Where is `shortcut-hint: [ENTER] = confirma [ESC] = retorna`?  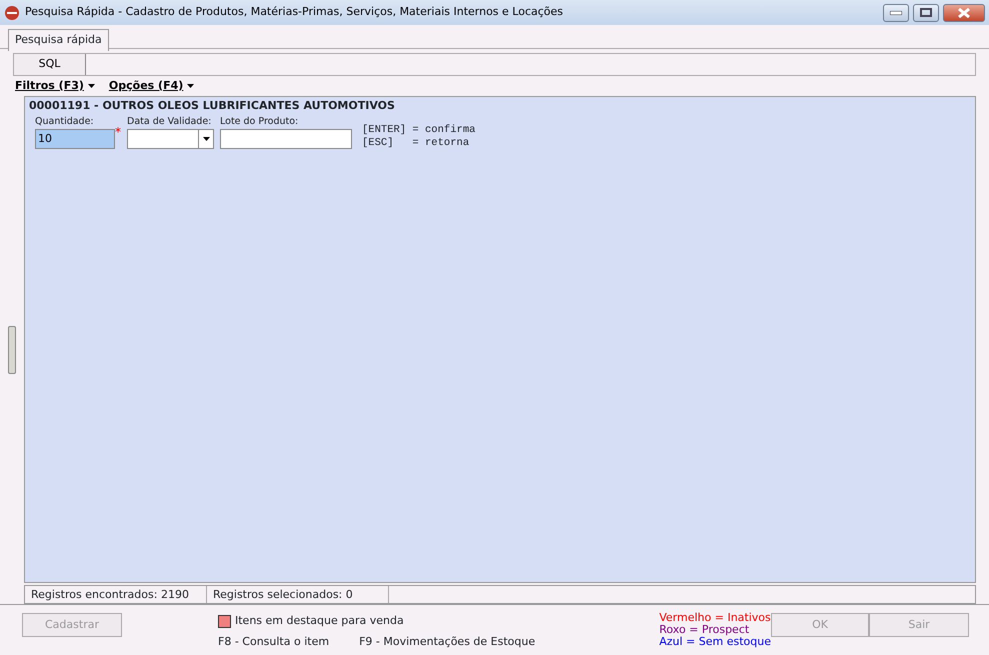 shortcut-hint: [ENTER] = confirma [ESC] = retorna is located at coordinates (419, 137).